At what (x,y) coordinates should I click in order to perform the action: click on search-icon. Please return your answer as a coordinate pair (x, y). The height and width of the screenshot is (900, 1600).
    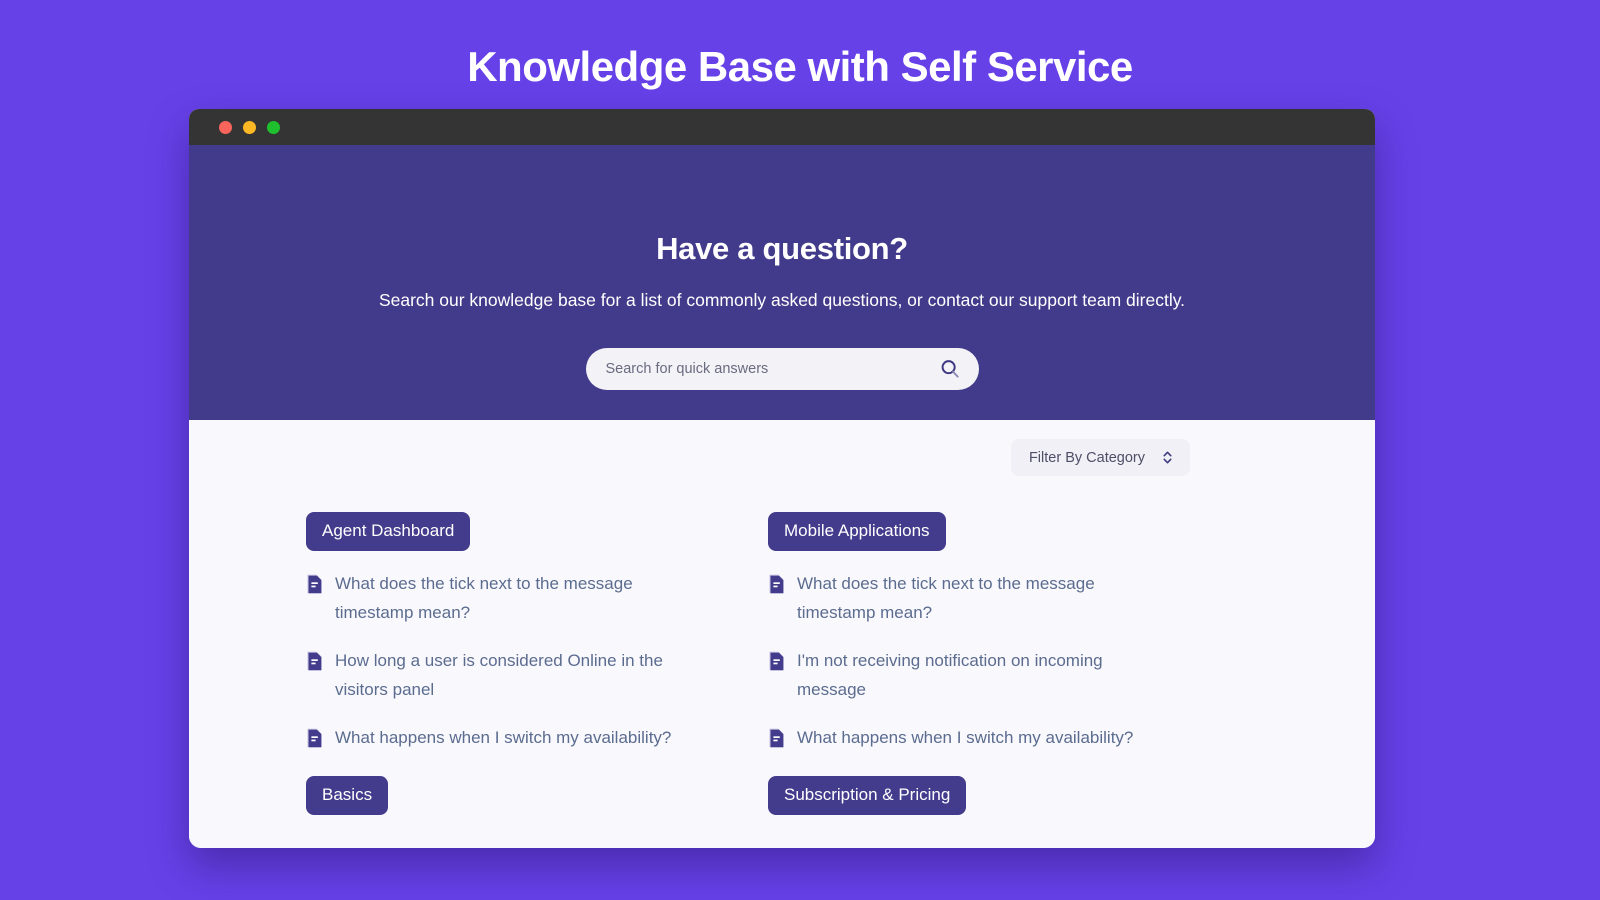
    Looking at the image, I should click on (950, 369).